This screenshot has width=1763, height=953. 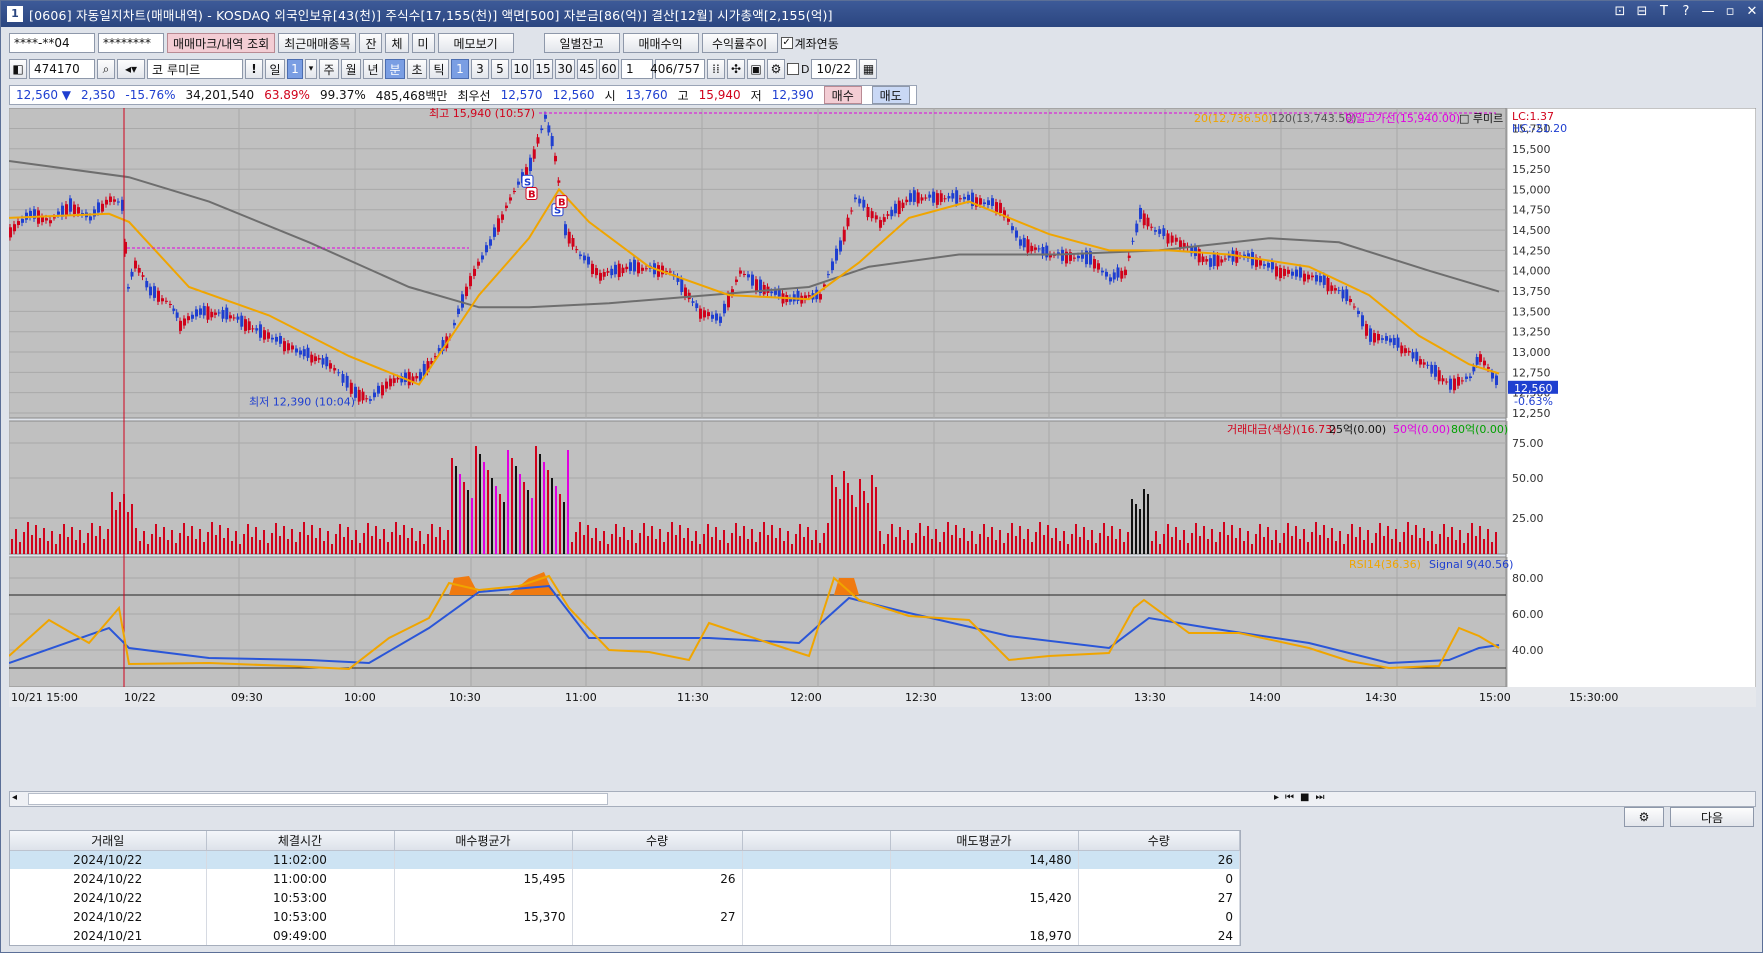 What do you see at coordinates (1620, 11) in the screenshot?
I see `restore-icon: ⊡` at bounding box center [1620, 11].